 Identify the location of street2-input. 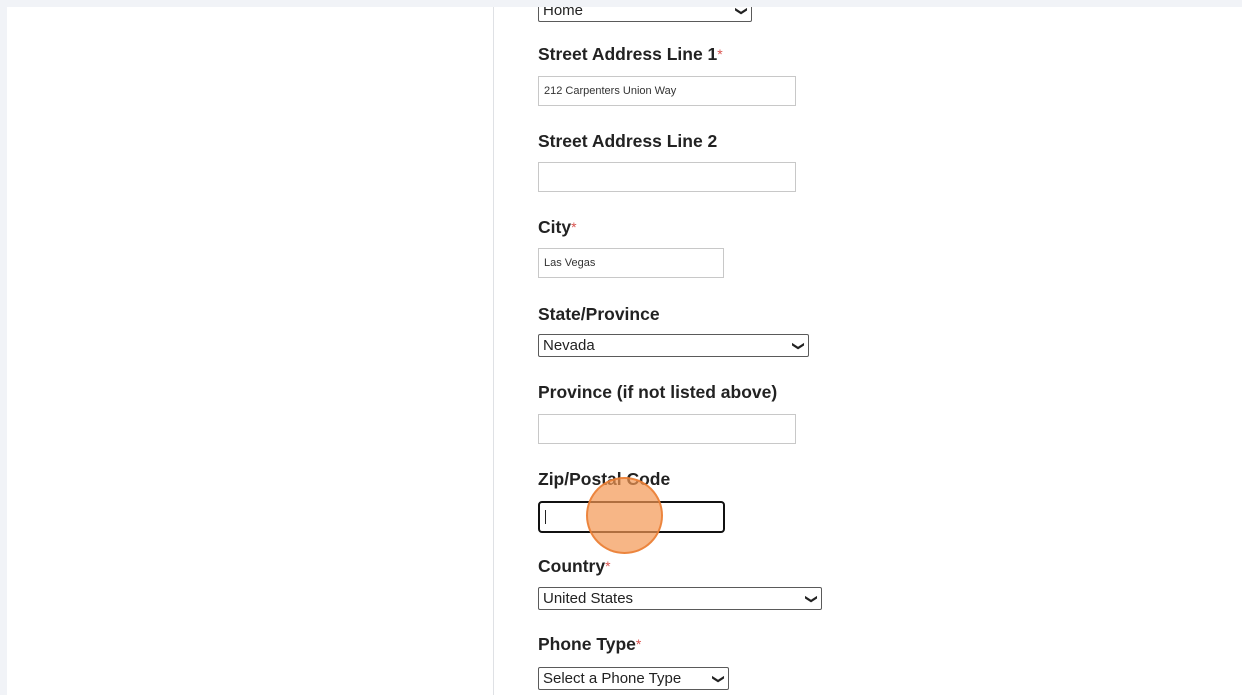
(667, 177).